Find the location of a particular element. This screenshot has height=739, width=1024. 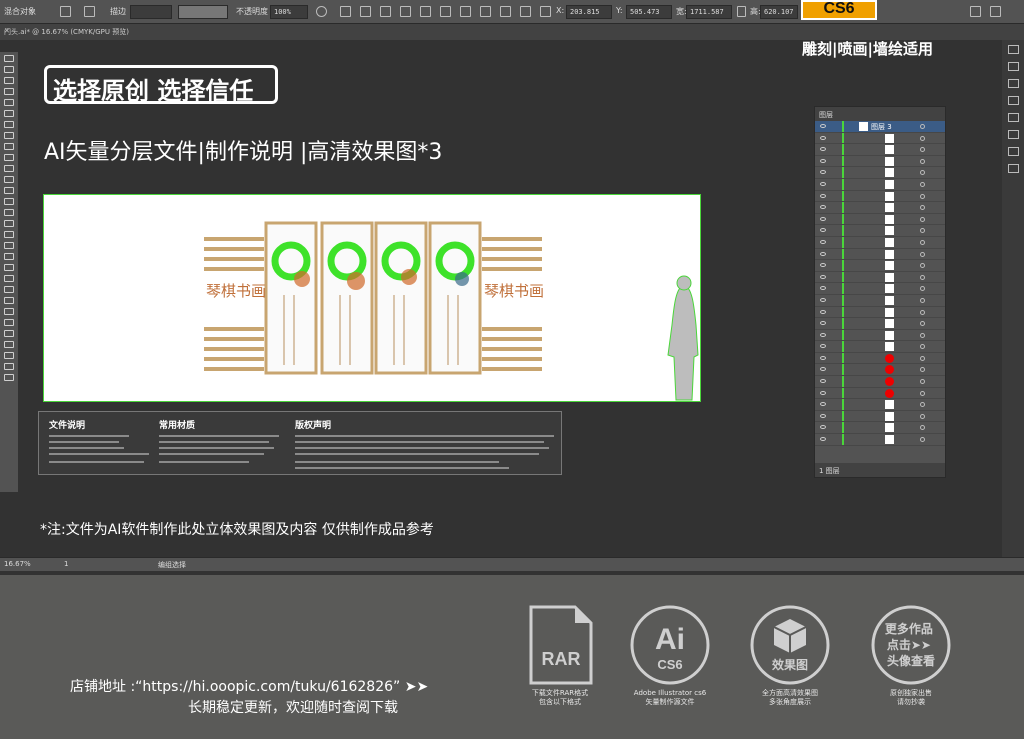

layers-panel-tab: 图层 is located at coordinates (880, 114).